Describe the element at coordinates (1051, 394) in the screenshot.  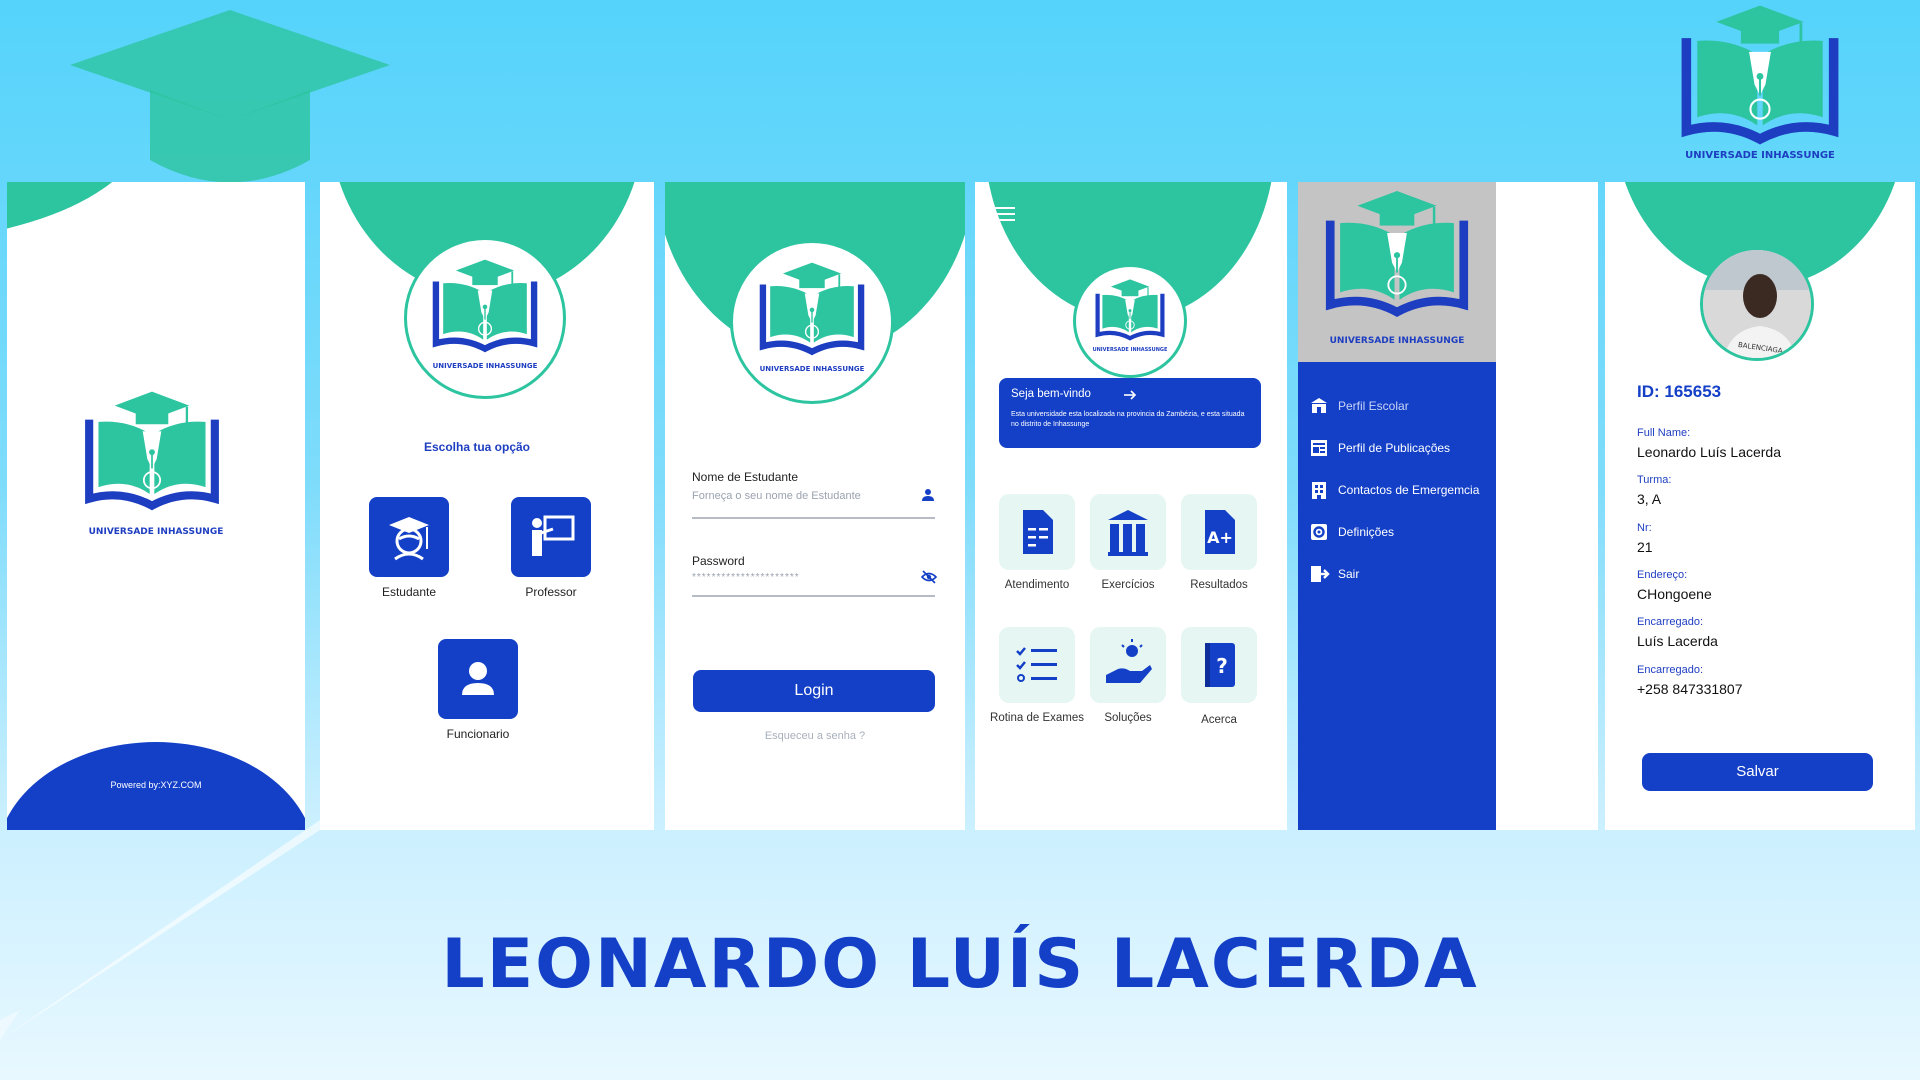
I see `welcome-title: Seja bem-vindo` at that location.